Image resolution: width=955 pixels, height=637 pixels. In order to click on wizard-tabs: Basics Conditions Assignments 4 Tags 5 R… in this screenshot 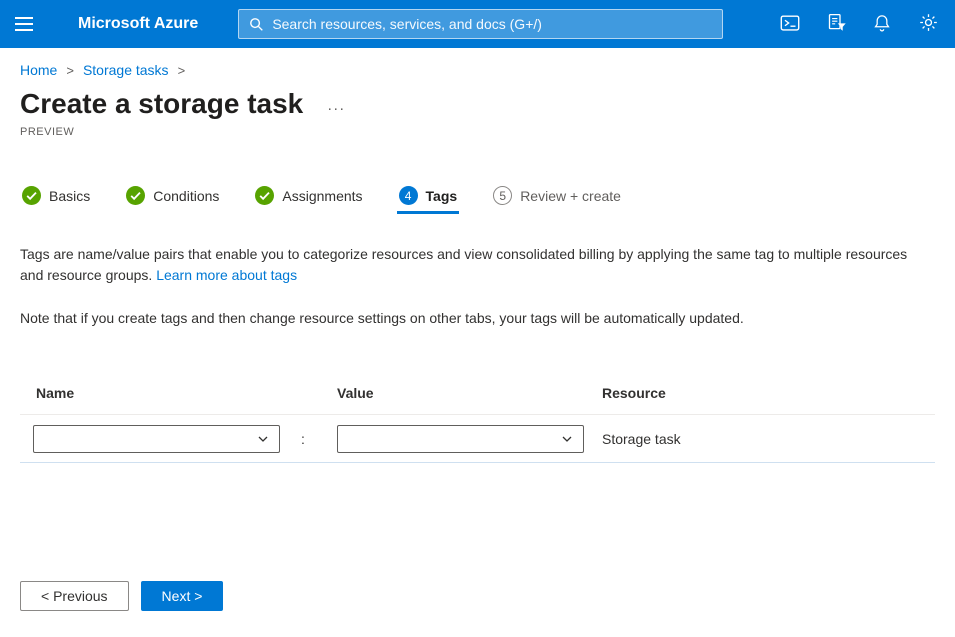, I will do `click(477, 200)`.